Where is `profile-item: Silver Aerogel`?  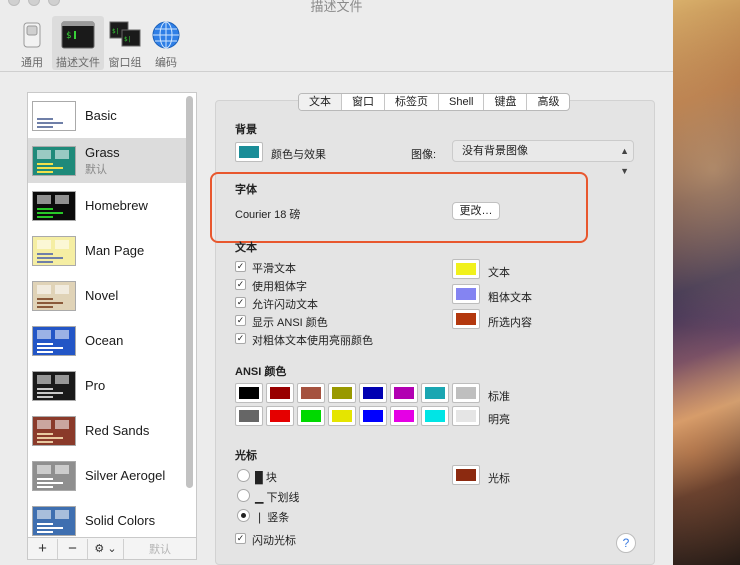 profile-item: Silver Aerogel is located at coordinates (107, 475).